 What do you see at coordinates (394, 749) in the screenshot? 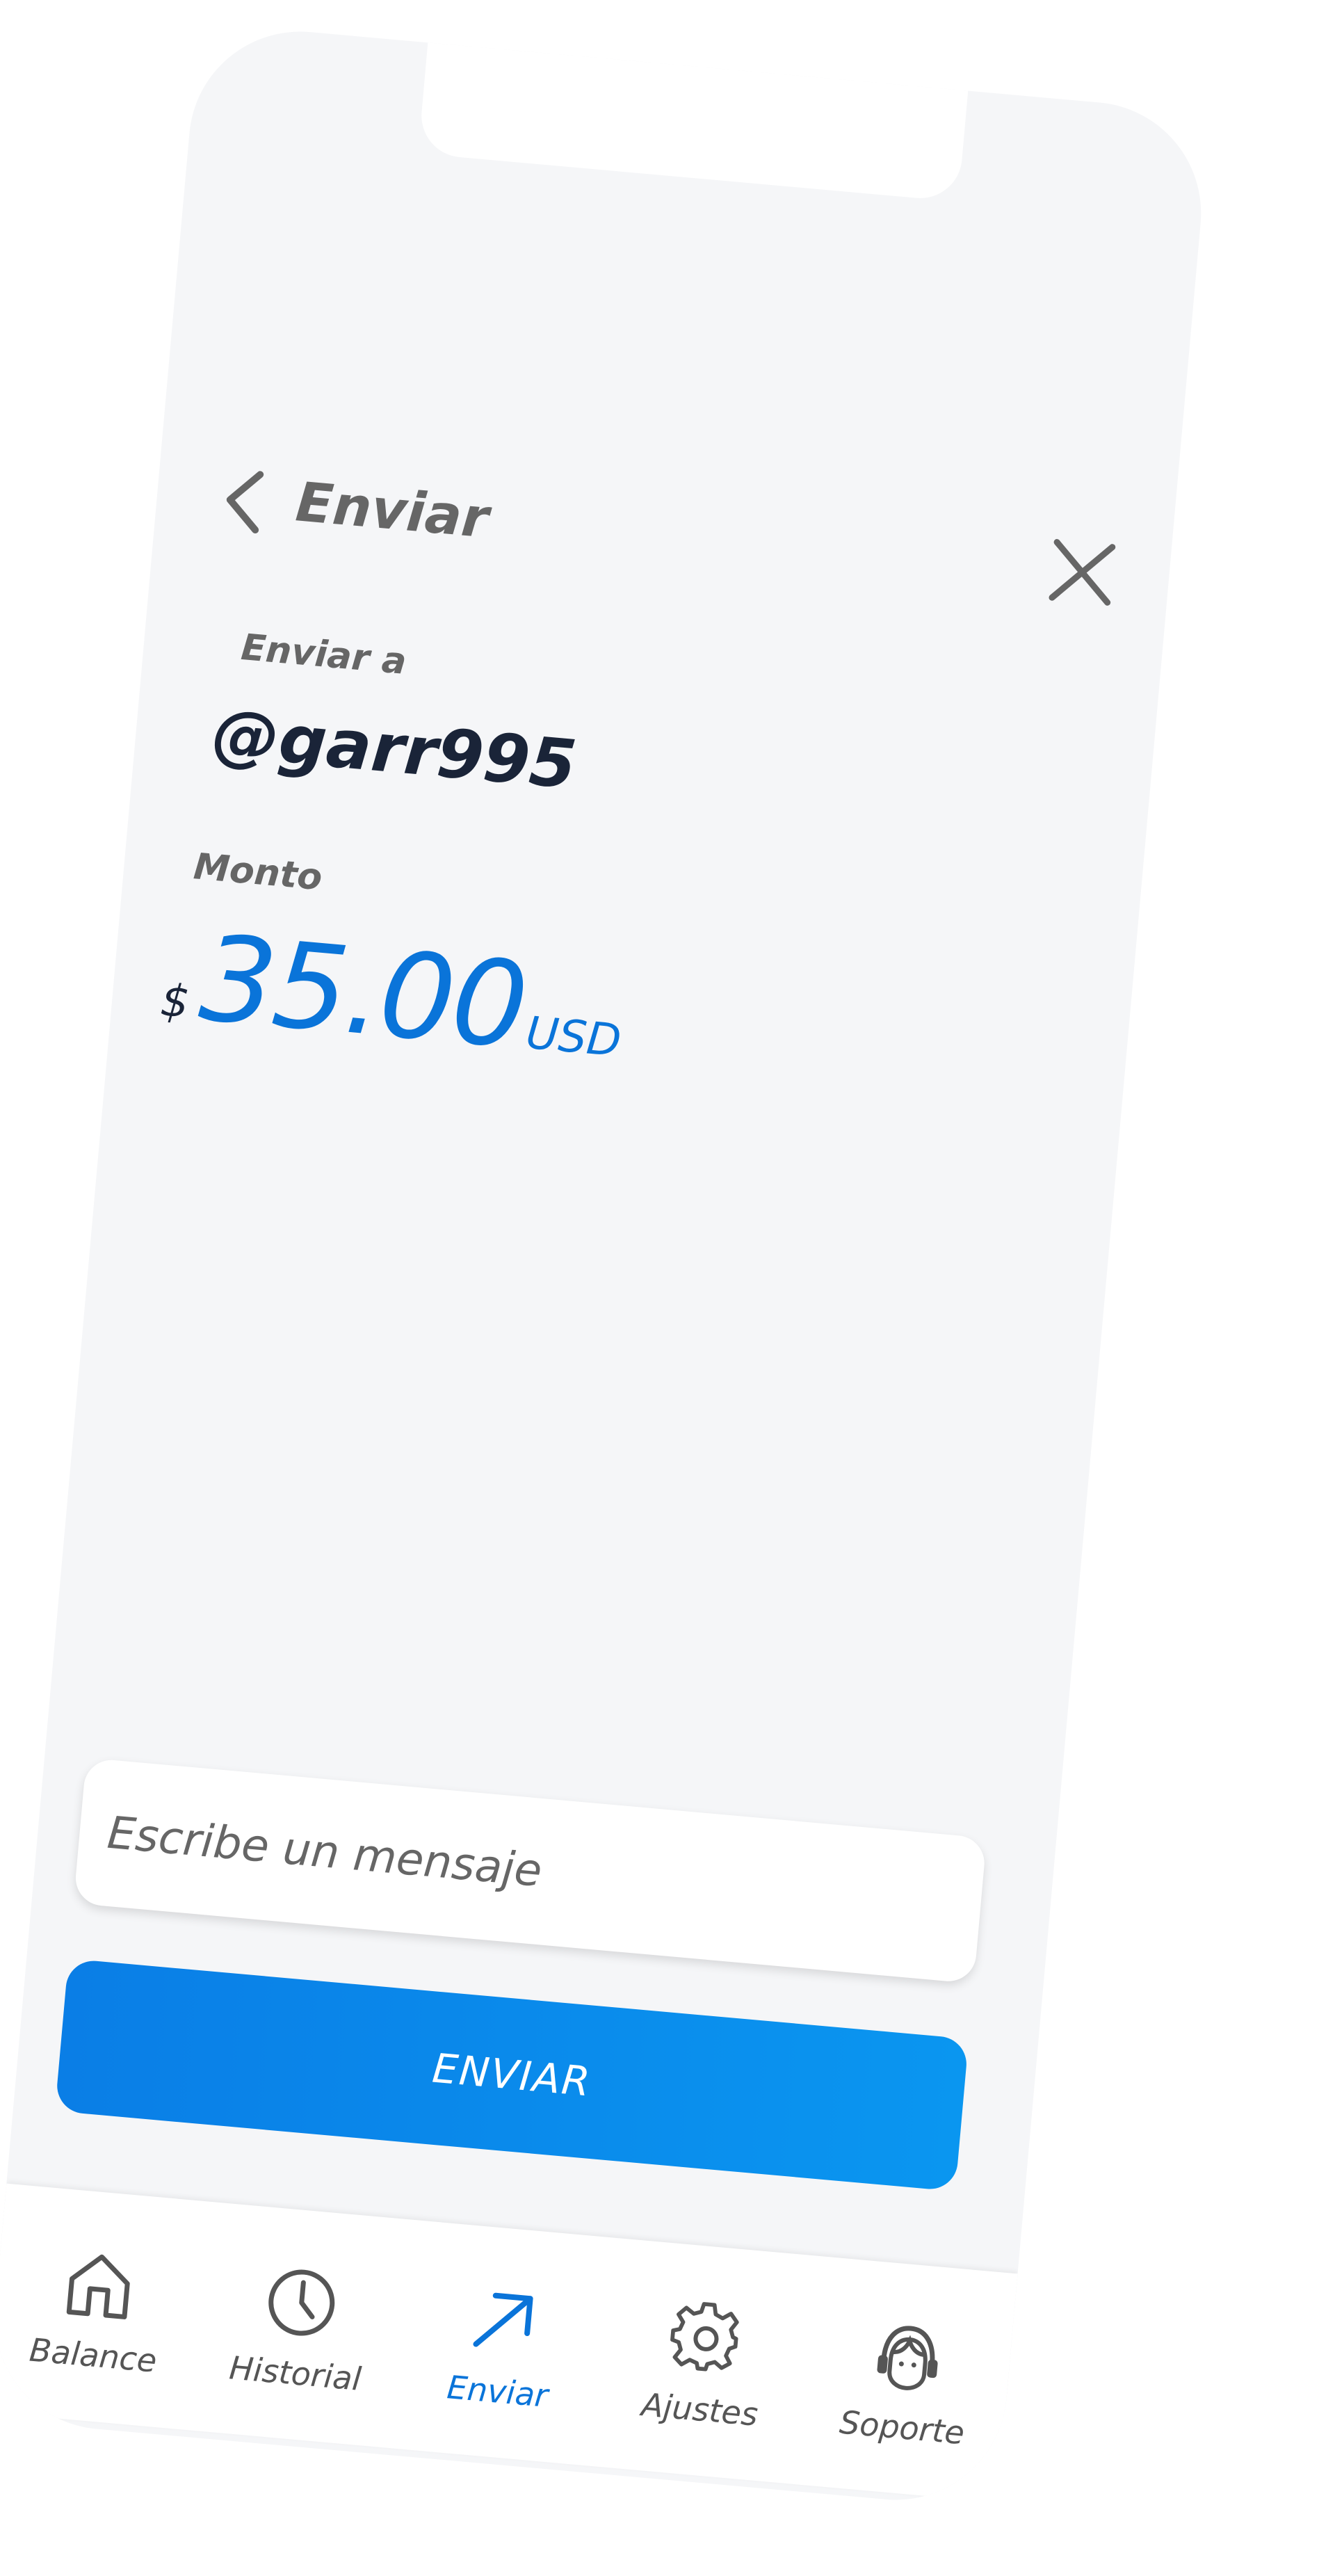
I see `recipient-handle: @garr995` at bounding box center [394, 749].